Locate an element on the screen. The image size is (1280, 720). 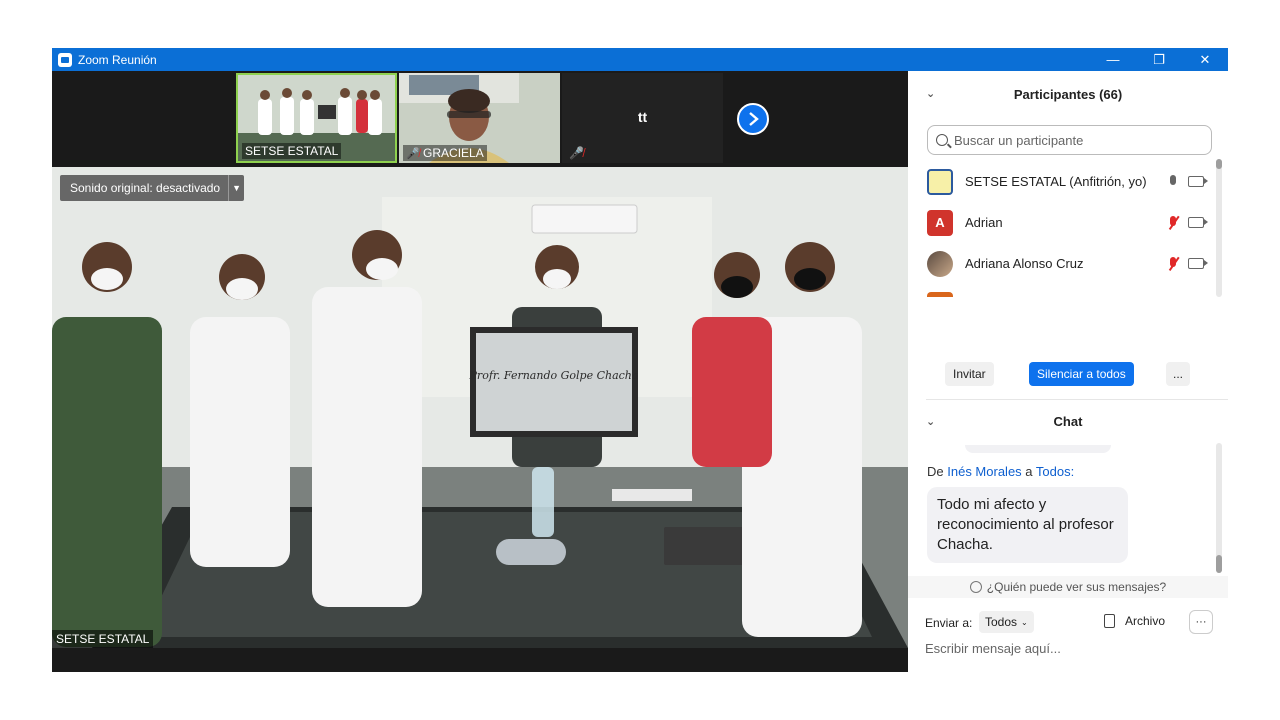
video-thumbnail: 🎤̸ GRACIELA is located at coordinates (479, 118).